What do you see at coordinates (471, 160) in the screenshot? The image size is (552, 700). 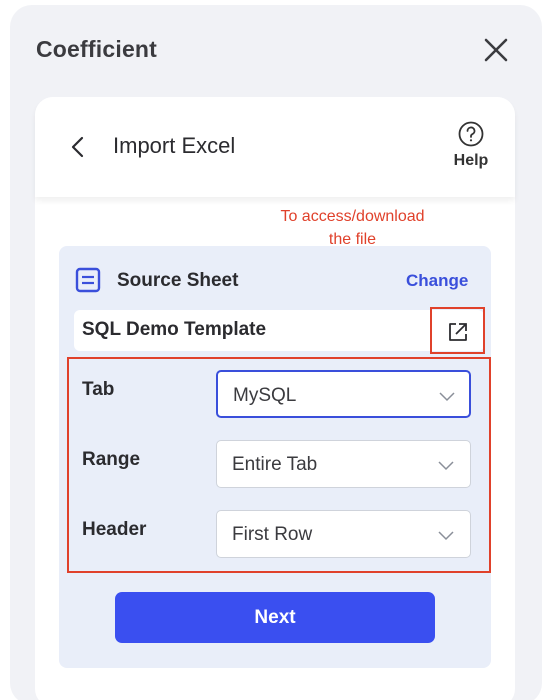 I see `help-label: Help` at bounding box center [471, 160].